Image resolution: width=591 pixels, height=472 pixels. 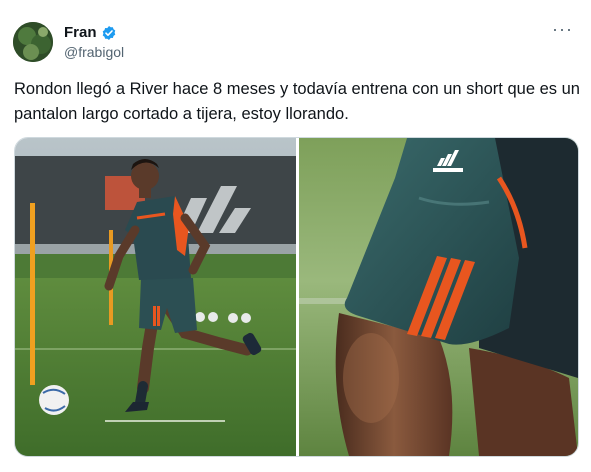 I want to click on verified-badge-icon, so click(x=109, y=33).